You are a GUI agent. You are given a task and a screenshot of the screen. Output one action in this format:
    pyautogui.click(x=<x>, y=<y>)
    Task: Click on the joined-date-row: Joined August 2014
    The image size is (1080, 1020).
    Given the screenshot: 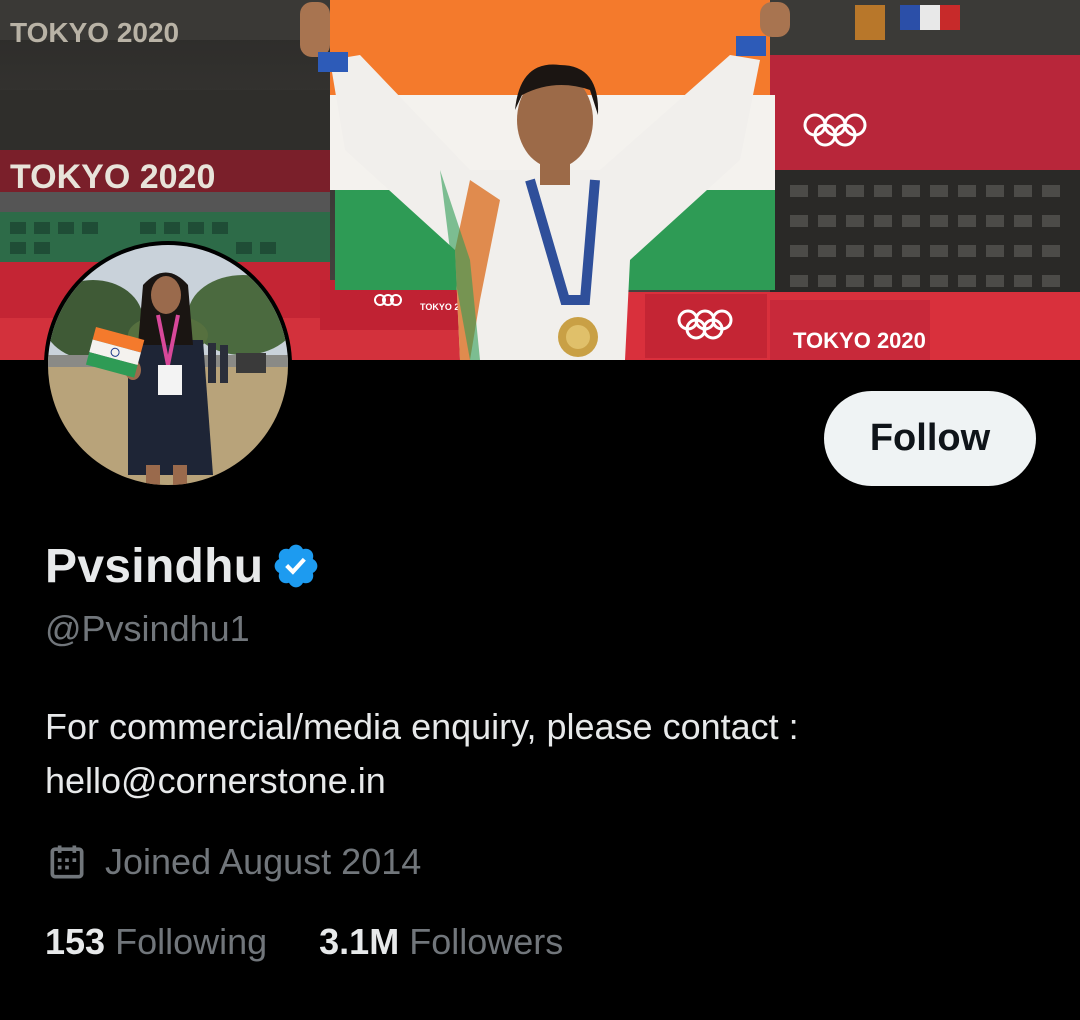 What is the action you would take?
    pyautogui.click(x=233, y=862)
    